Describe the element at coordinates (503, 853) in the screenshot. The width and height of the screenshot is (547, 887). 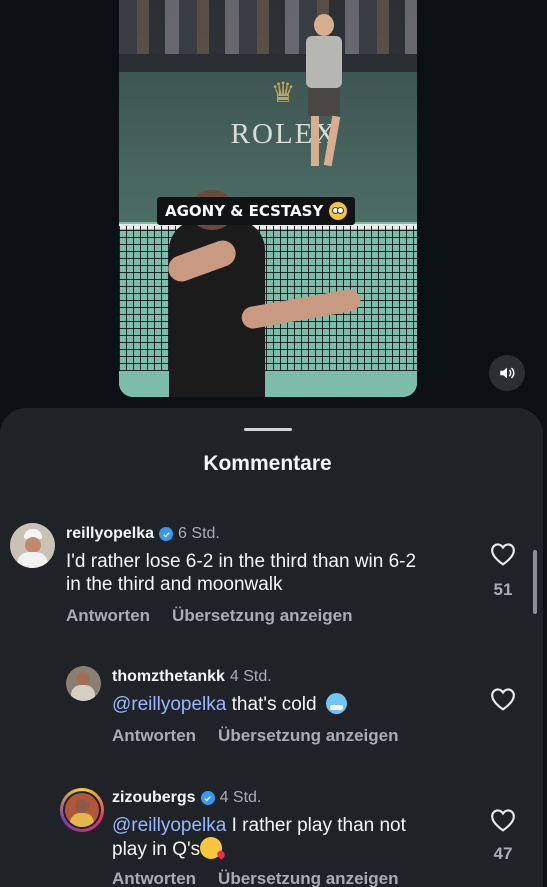
I see `like-count: 47` at that location.